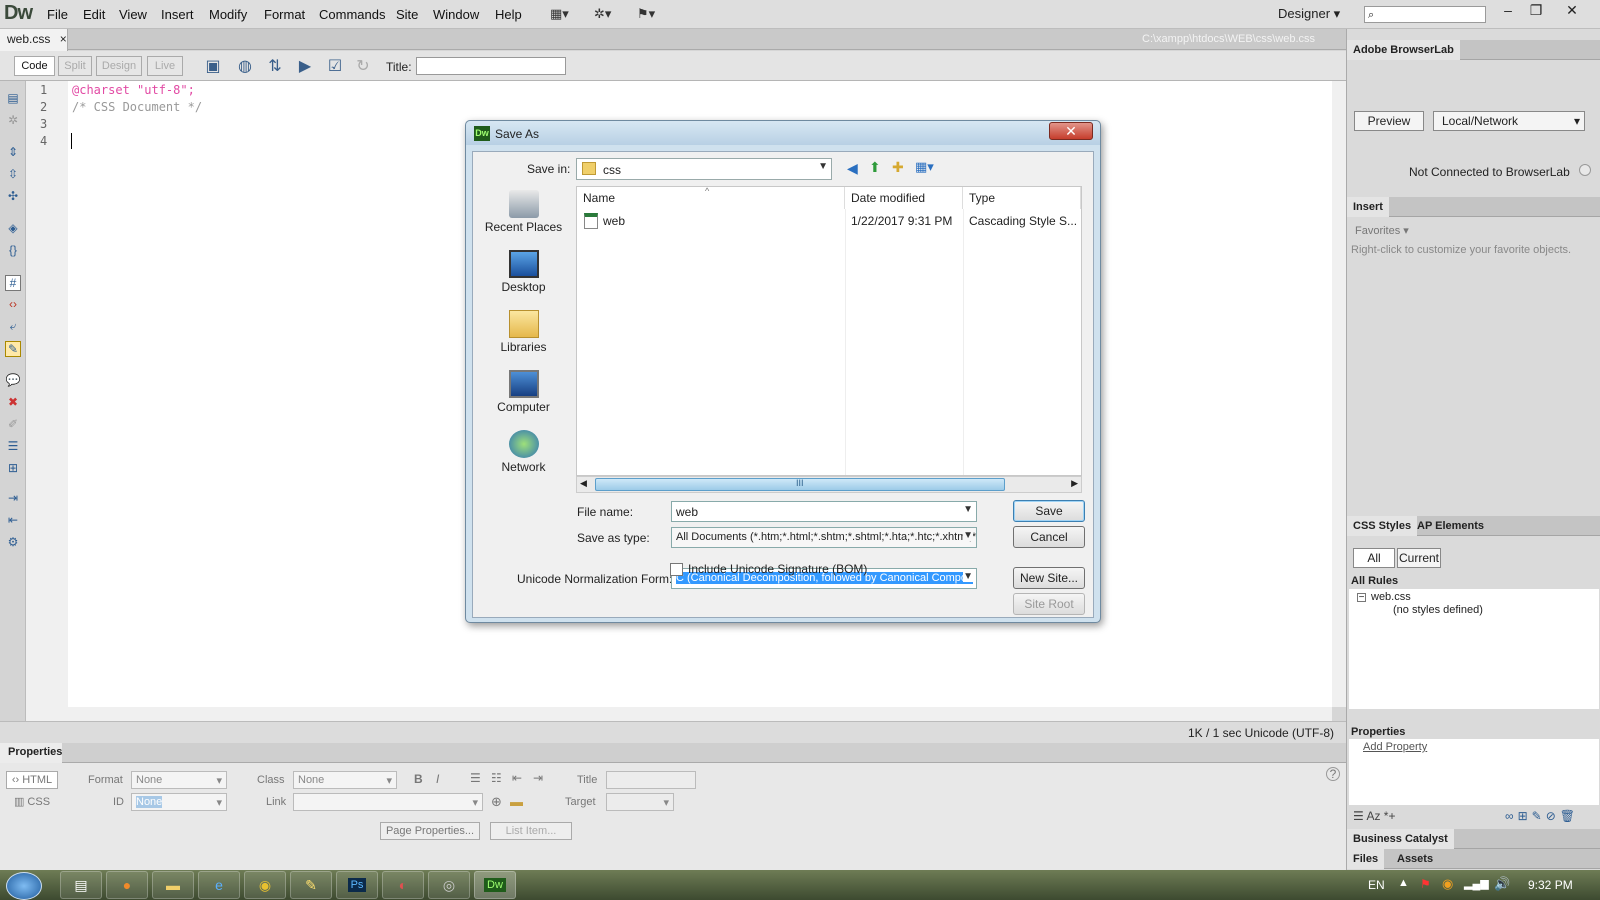 The height and width of the screenshot is (900, 1600). What do you see at coordinates (1376, 885) in the screenshot?
I see `language-indicator: EN` at bounding box center [1376, 885].